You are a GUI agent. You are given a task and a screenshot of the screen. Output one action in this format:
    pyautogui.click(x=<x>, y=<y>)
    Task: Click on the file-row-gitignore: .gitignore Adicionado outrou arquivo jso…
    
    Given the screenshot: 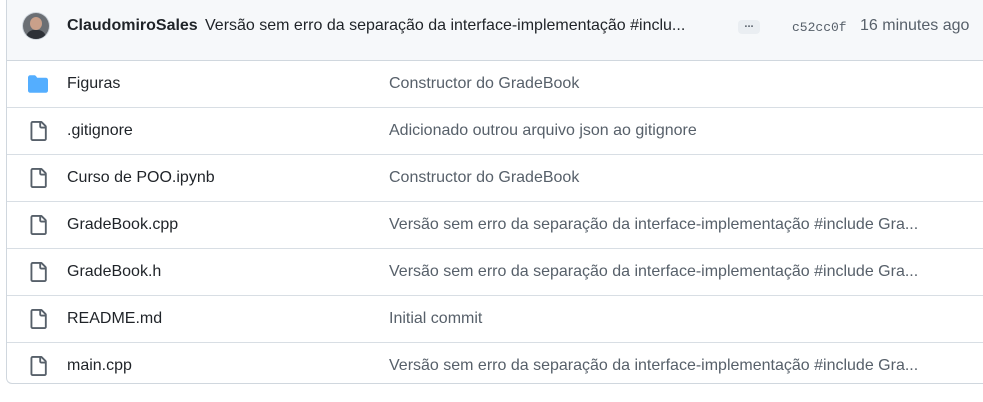 What is the action you would take?
    pyautogui.click(x=495, y=131)
    